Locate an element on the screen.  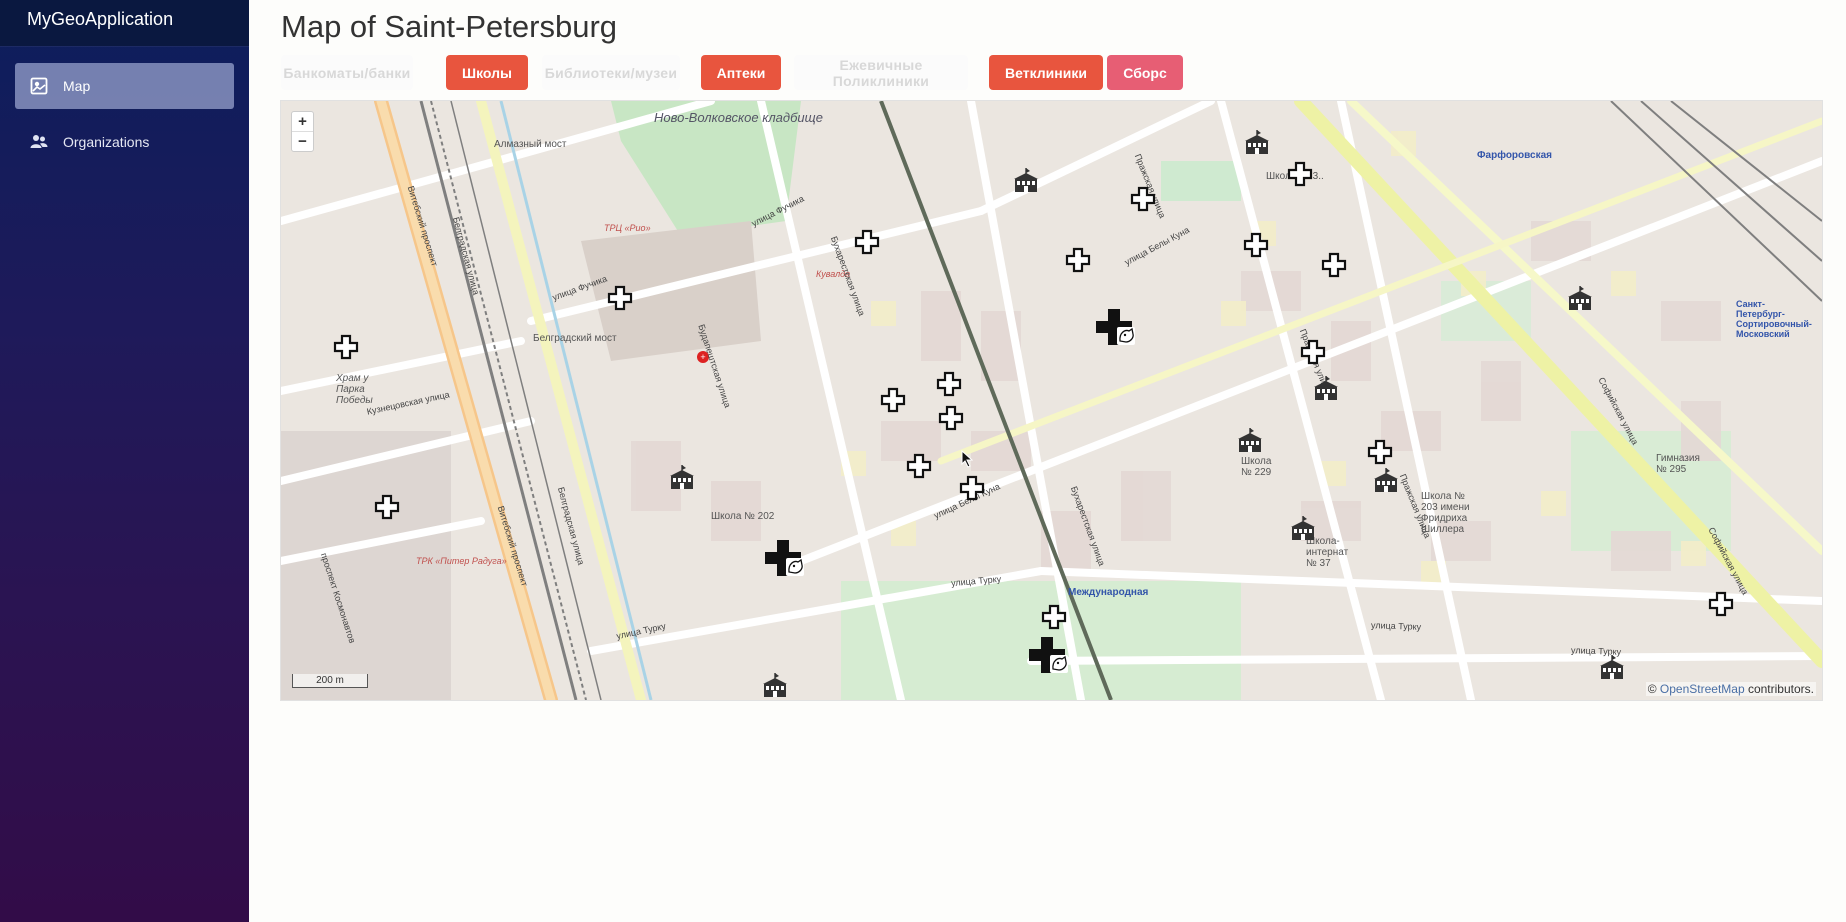
mouse-cursor-icon is located at coordinates (967, 461).